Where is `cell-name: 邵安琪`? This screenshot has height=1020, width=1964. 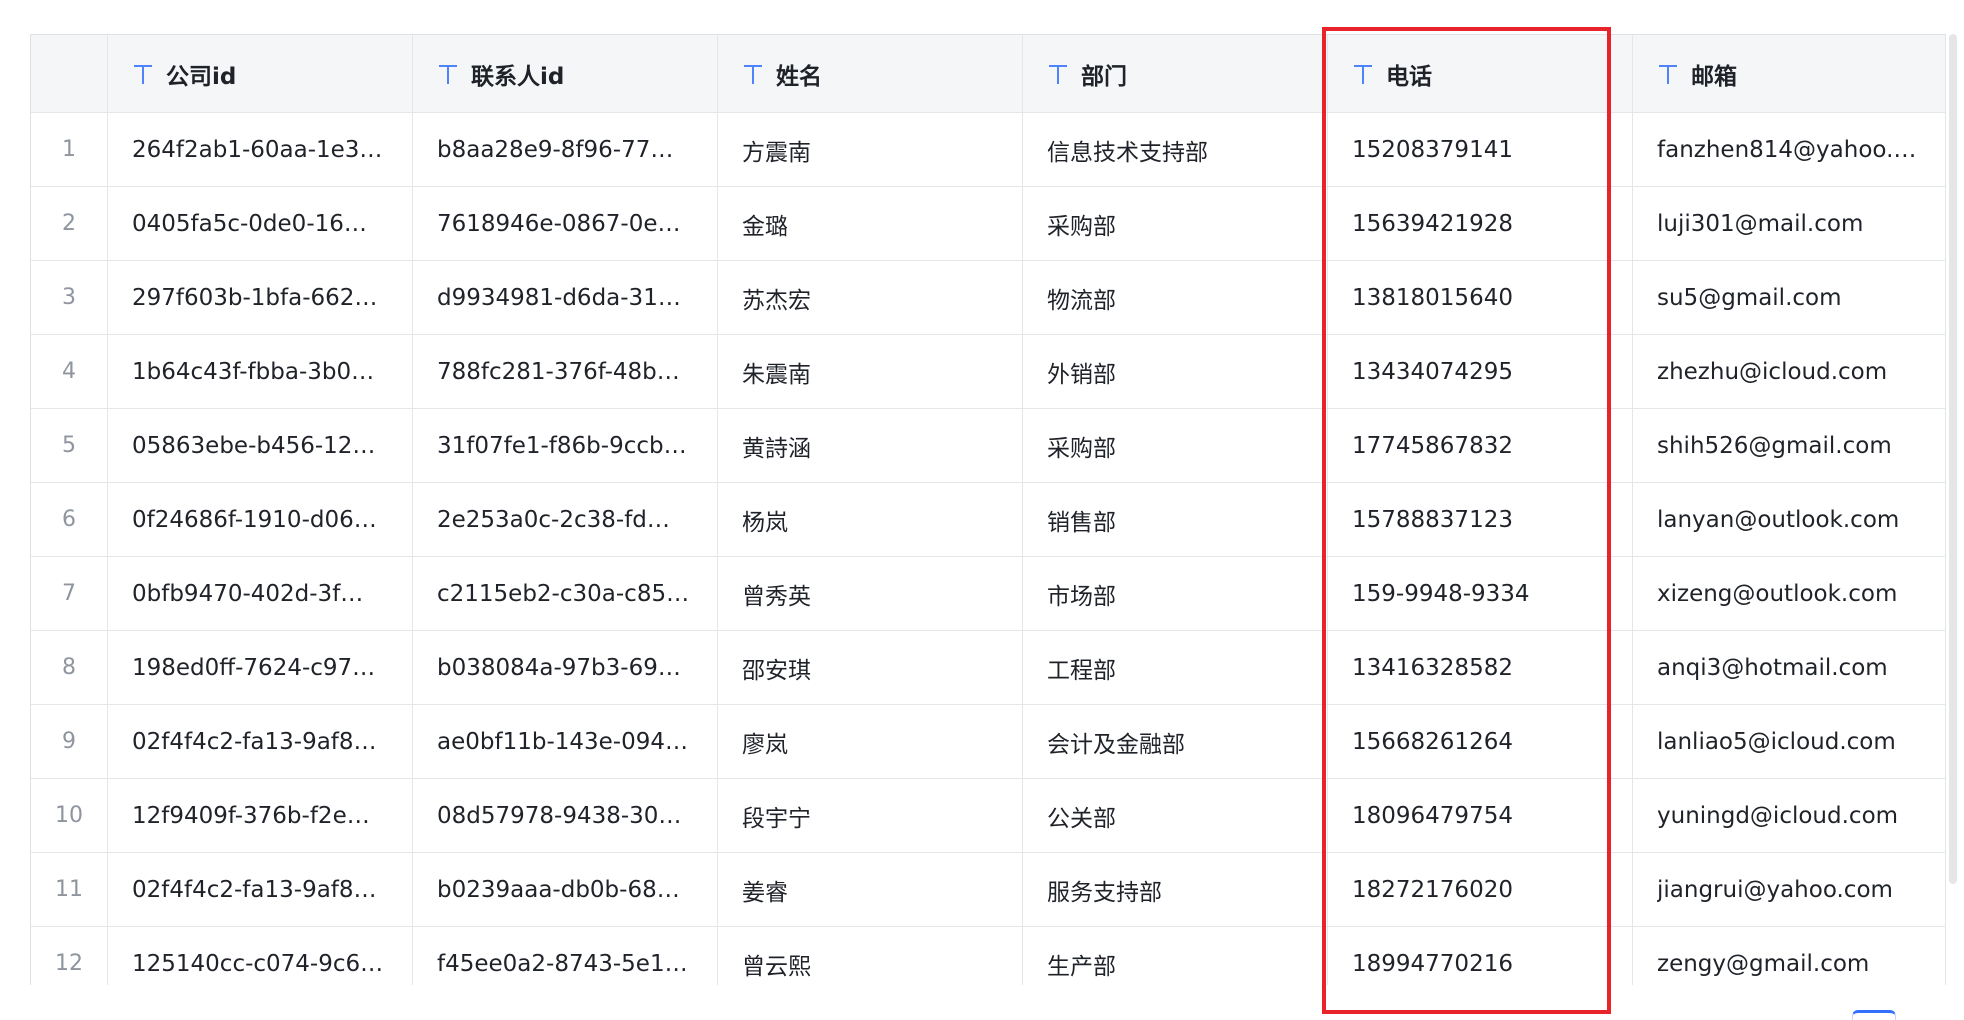
cell-name: 邵安琪 is located at coordinates (870, 667).